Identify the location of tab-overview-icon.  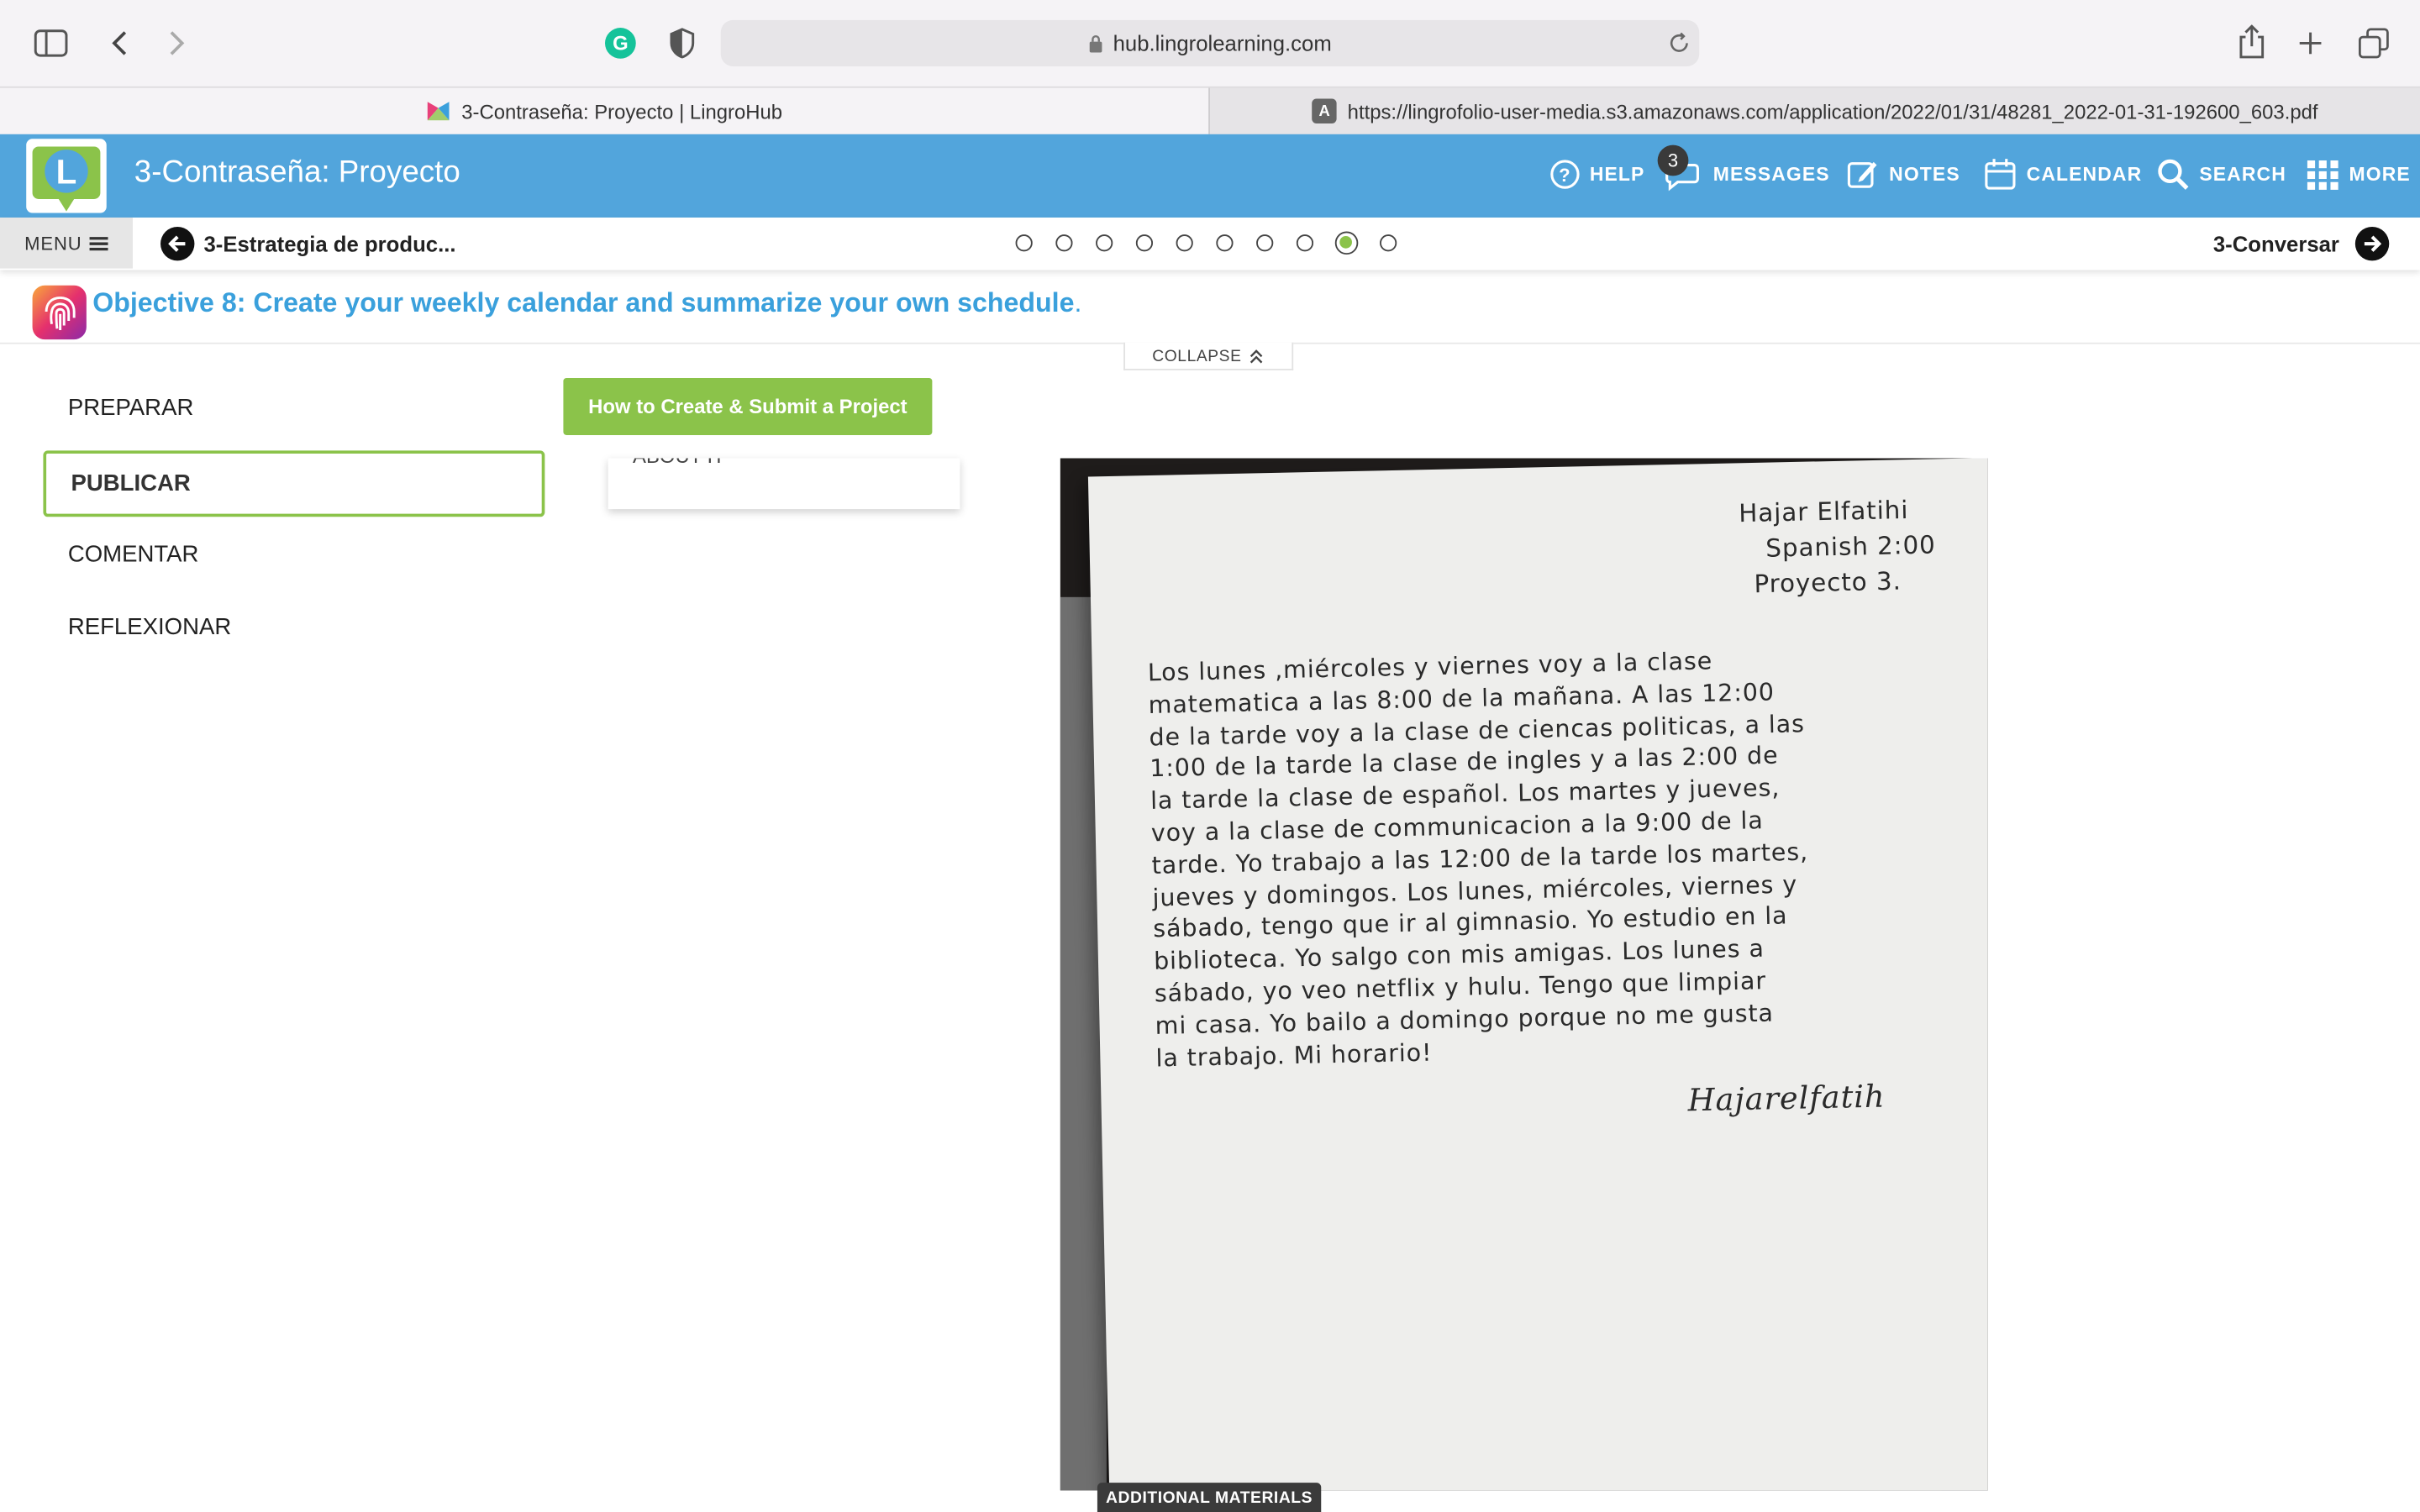
(2373, 43).